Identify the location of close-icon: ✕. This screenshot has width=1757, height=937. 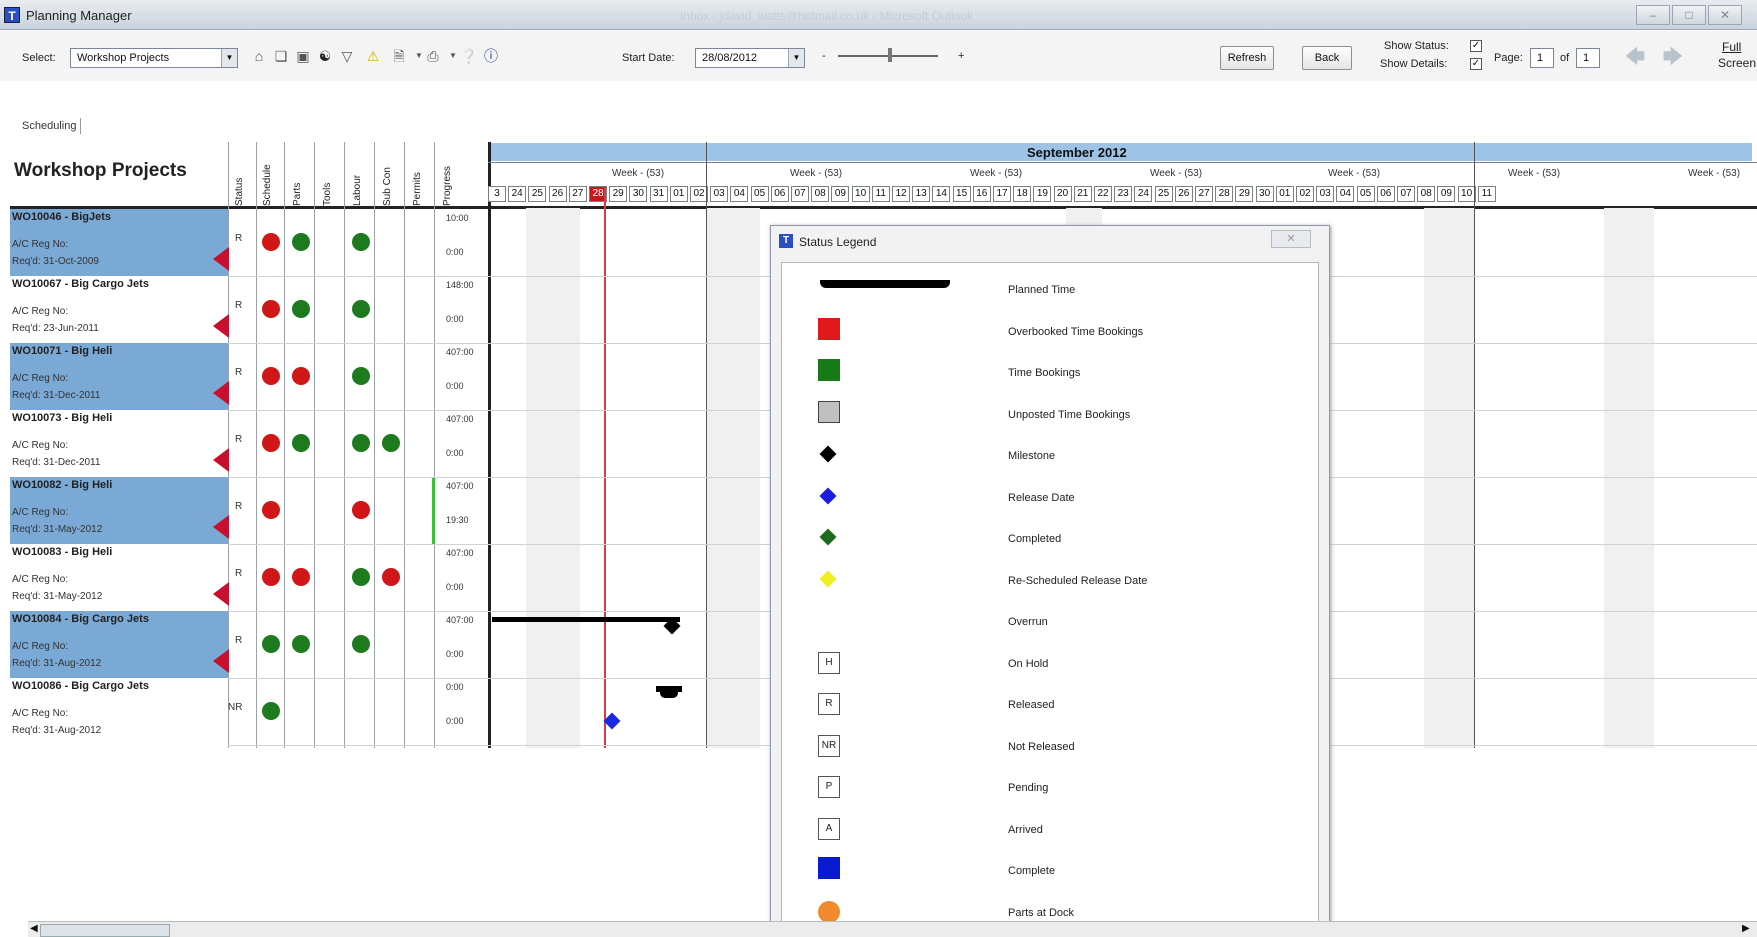
(1291, 239).